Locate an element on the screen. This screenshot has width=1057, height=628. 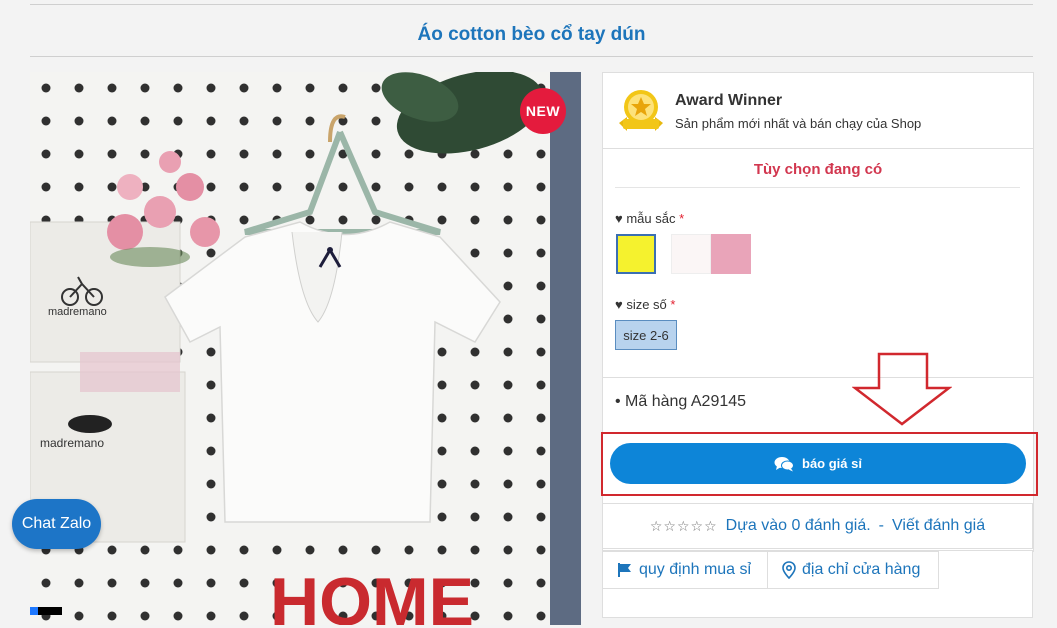
color-swatch-yellow is located at coordinates (636, 254).